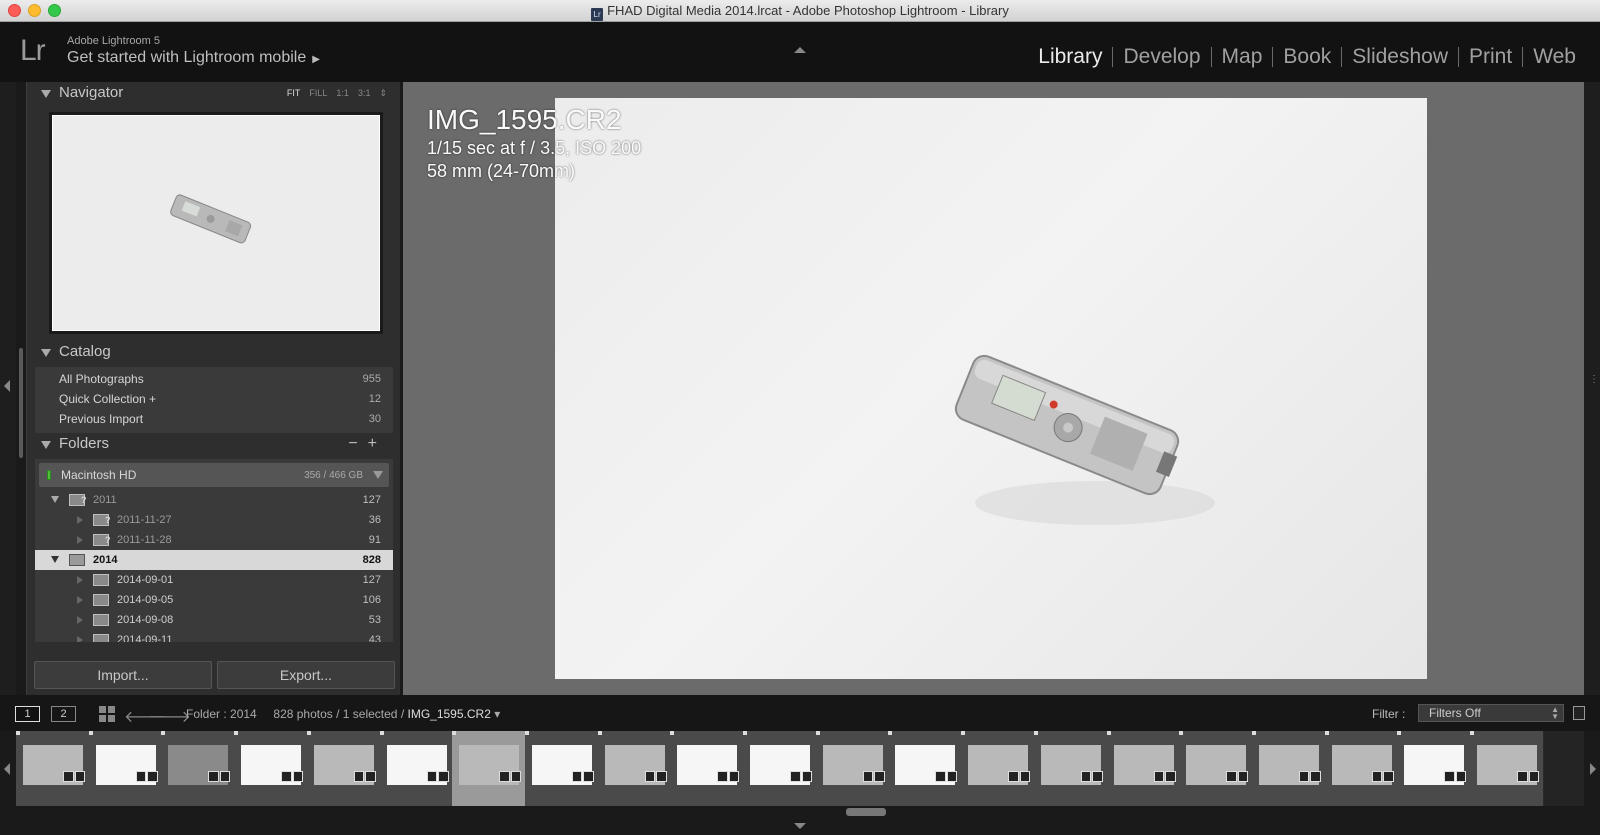 This screenshot has height=835, width=1600. I want to click on module-map: Map, so click(1242, 57).